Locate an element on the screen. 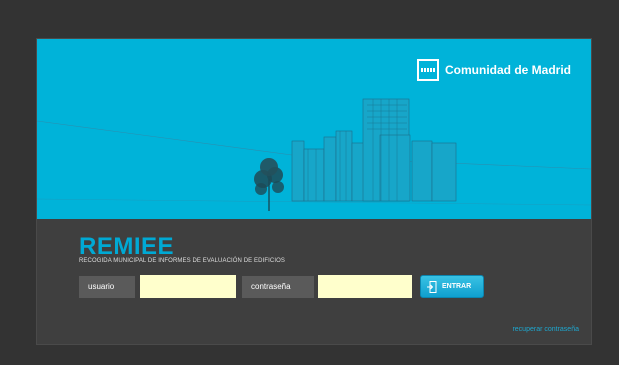 The height and width of the screenshot is (365, 619). enter-button: ENTRAR is located at coordinates (452, 286).